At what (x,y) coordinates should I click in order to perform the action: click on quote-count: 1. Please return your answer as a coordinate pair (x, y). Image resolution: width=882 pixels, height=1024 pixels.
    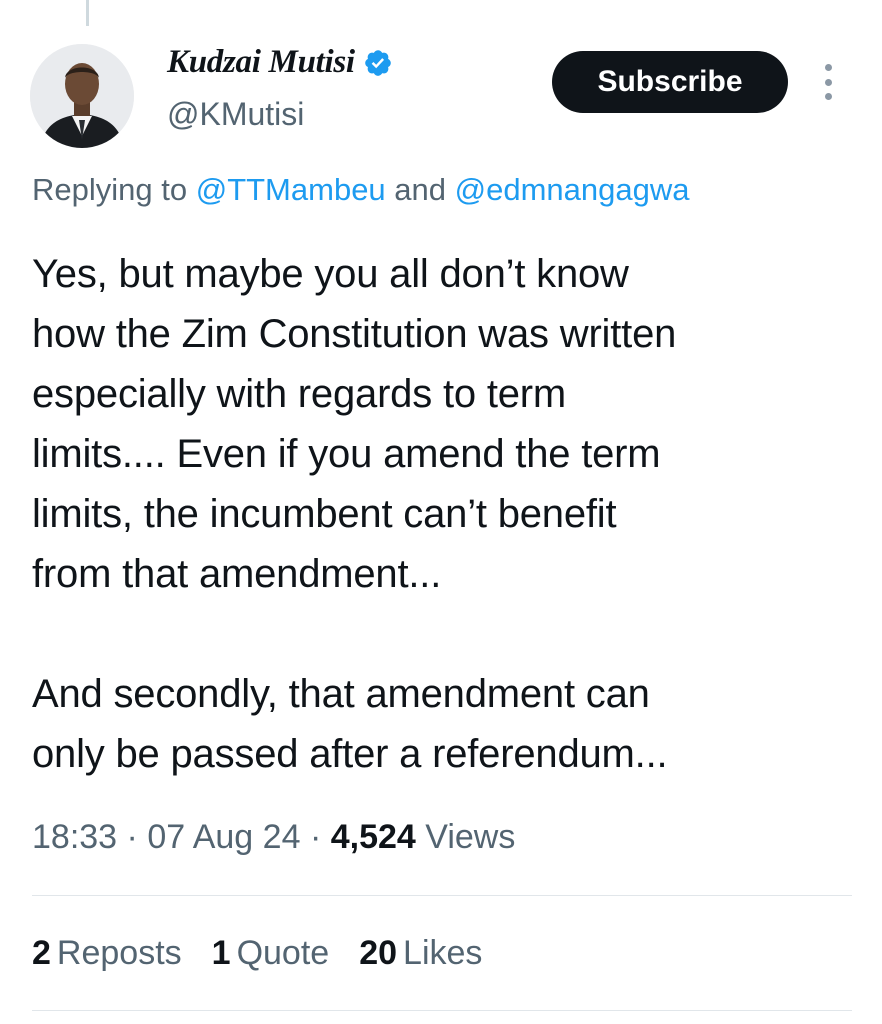
    Looking at the image, I should click on (221, 953).